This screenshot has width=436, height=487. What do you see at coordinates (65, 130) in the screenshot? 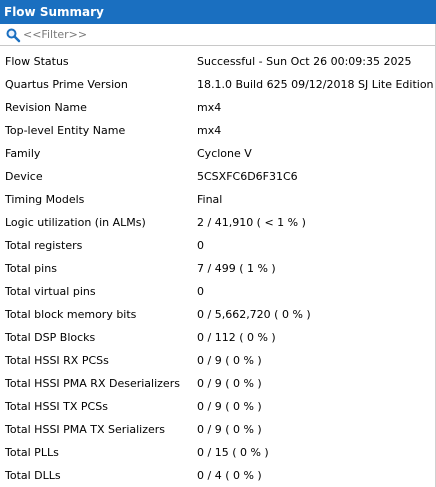
I see `row-key: Top-level Entity Name` at bounding box center [65, 130].